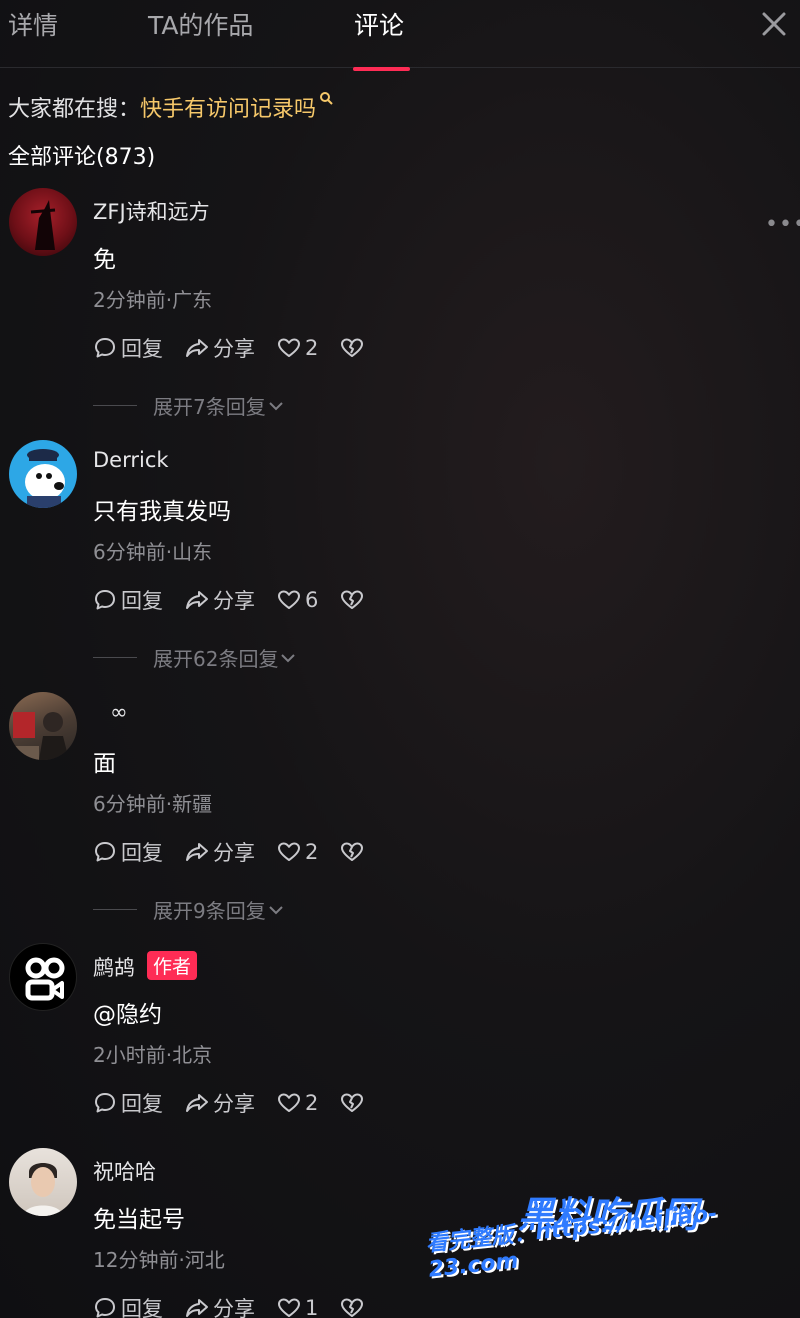 This screenshot has width=800, height=1318. What do you see at coordinates (119, 712) in the screenshot?
I see `comment-username: ∞` at bounding box center [119, 712].